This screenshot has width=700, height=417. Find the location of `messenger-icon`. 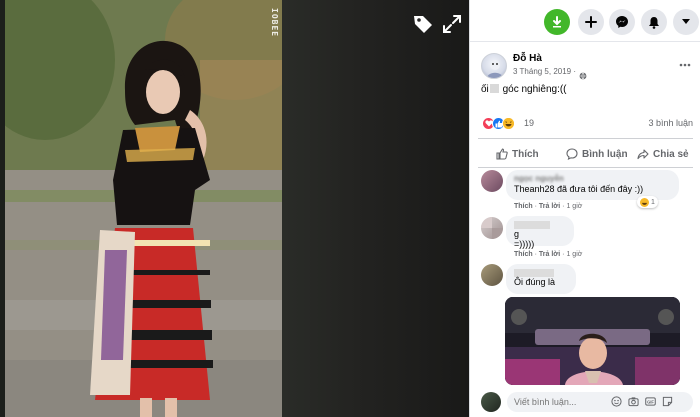

messenger-icon is located at coordinates (622, 22).